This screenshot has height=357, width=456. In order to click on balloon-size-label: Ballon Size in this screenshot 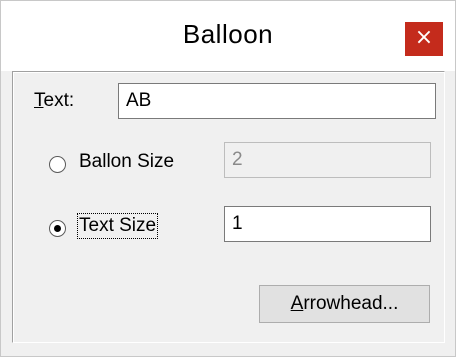, I will do `click(126, 162)`.